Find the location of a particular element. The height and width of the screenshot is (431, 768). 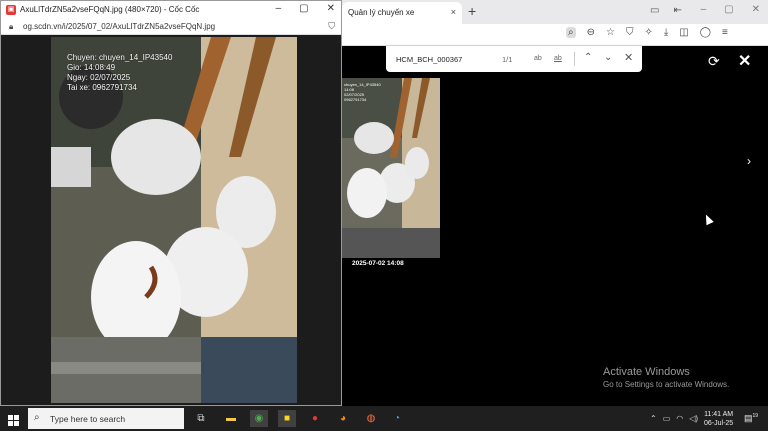

close-icon: ✕ is located at coordinates (628, 57).